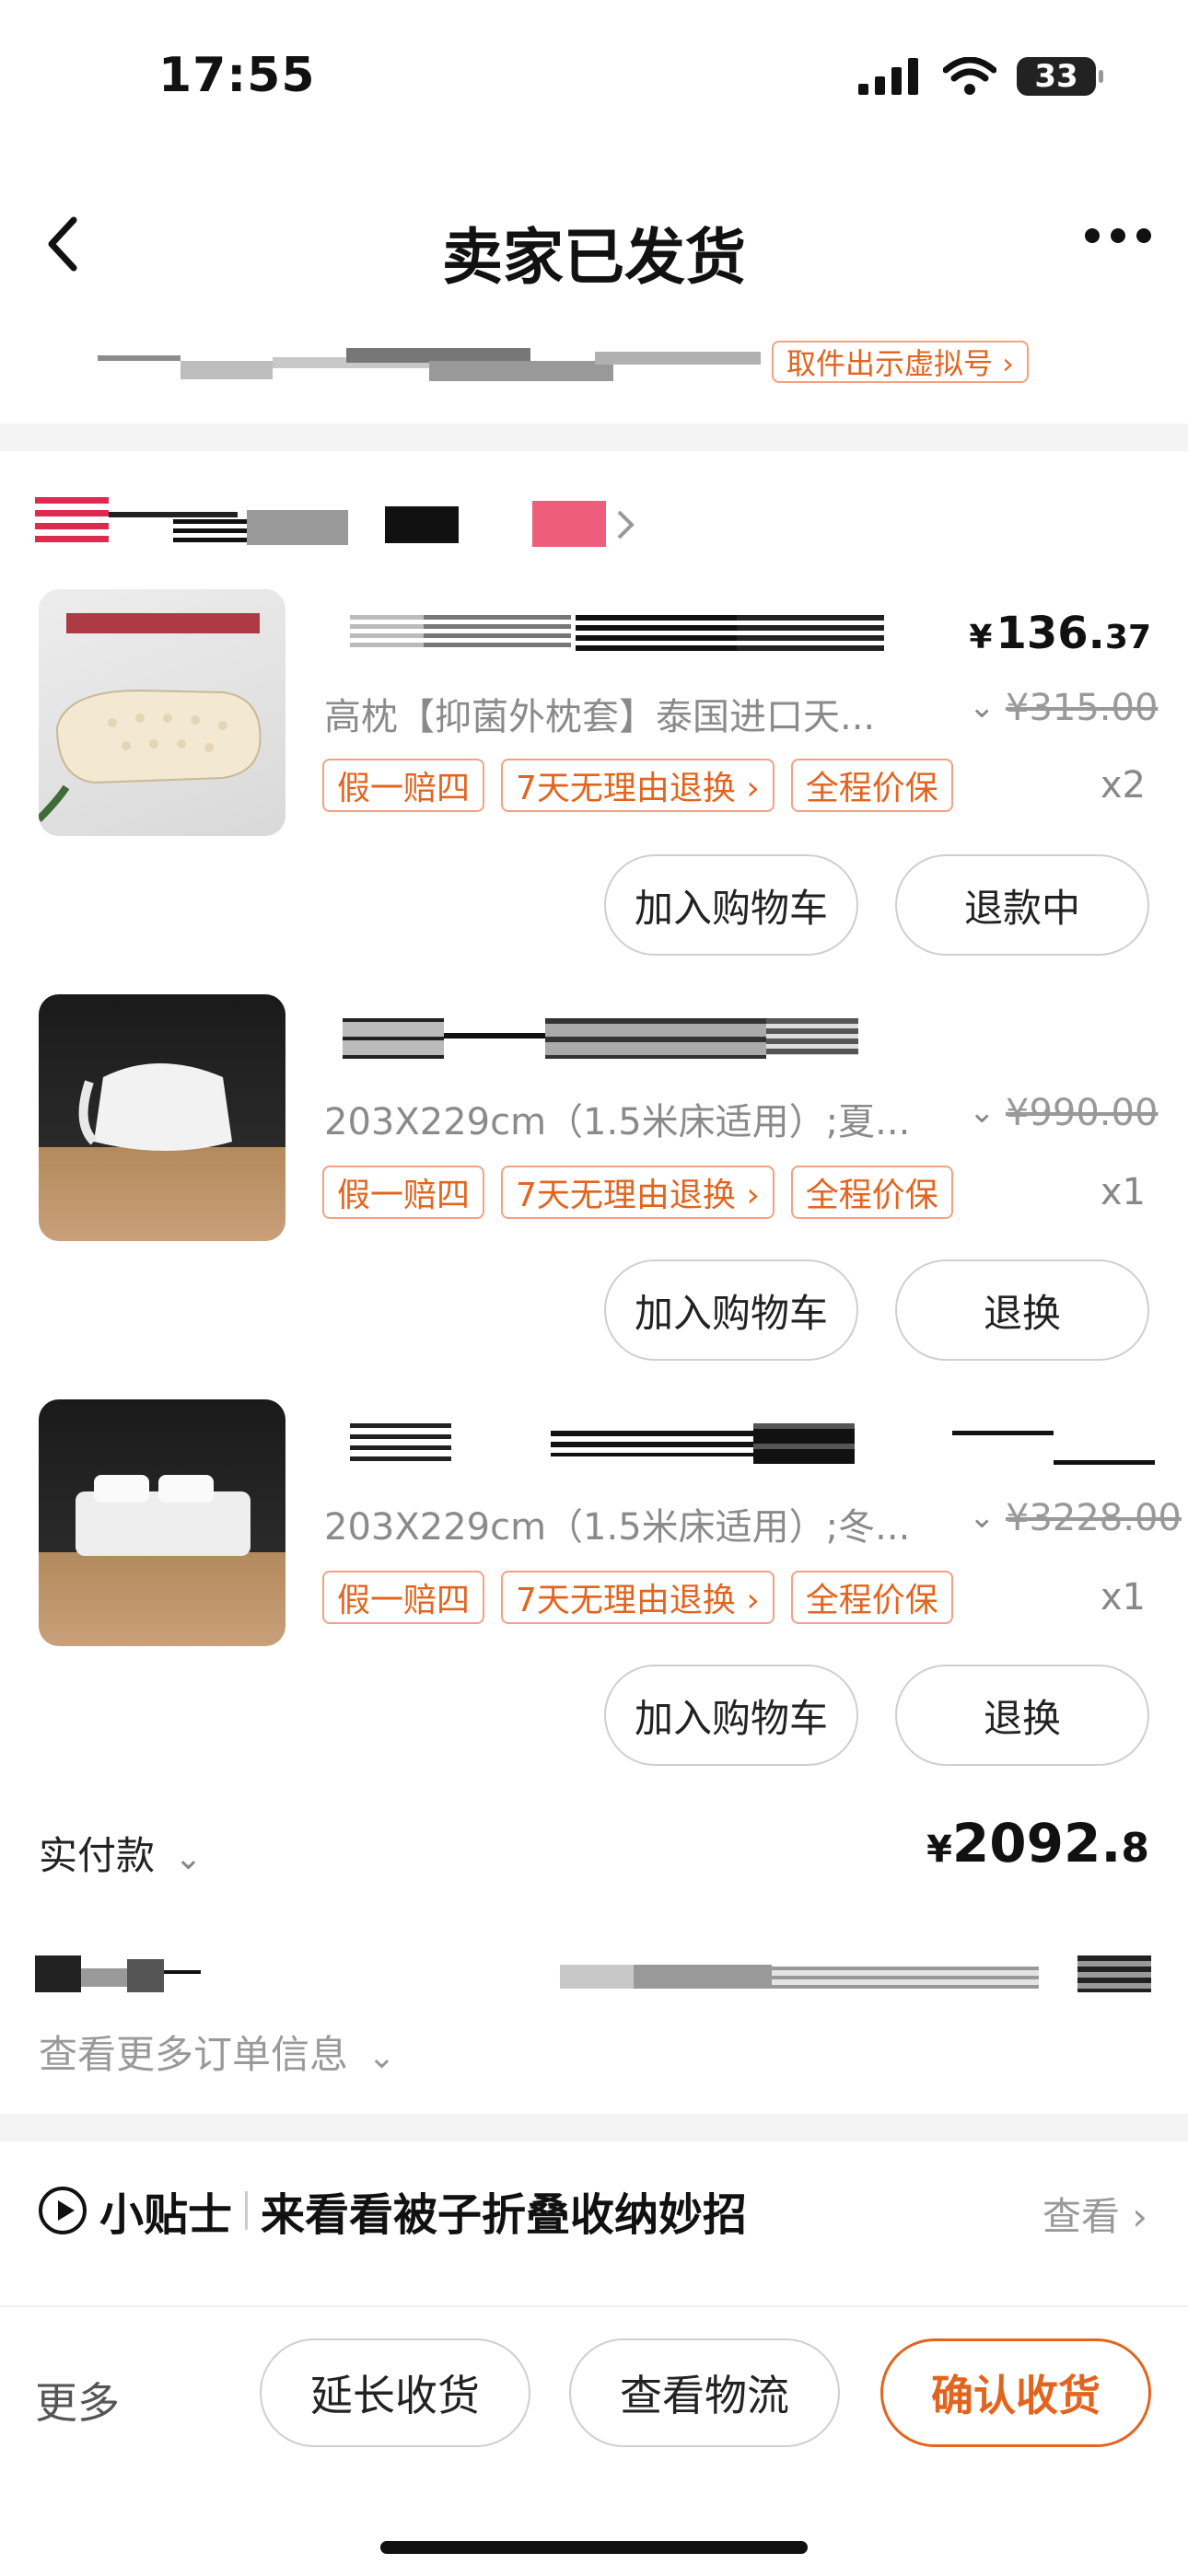  Describe the element at coordinates (247, 2210) in the screenshot. I see `tip-separator` at that location.